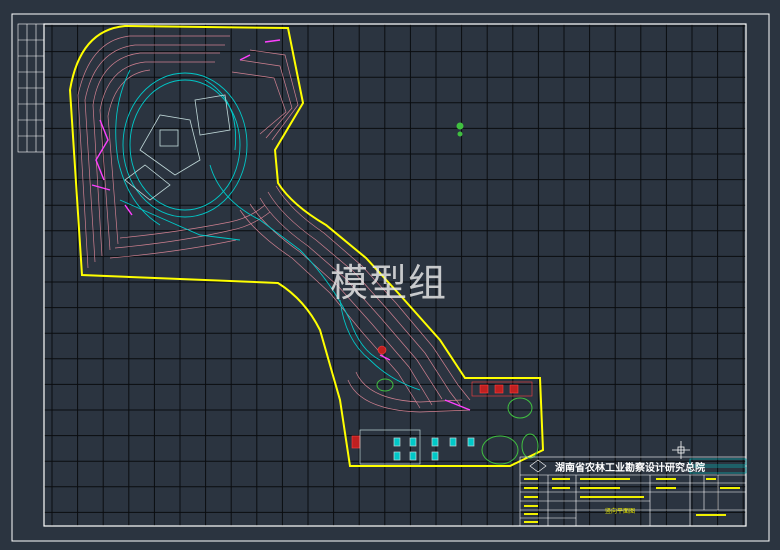  I want to click on title-block-drawing-name: 竖向平面图, so click(620, 511).